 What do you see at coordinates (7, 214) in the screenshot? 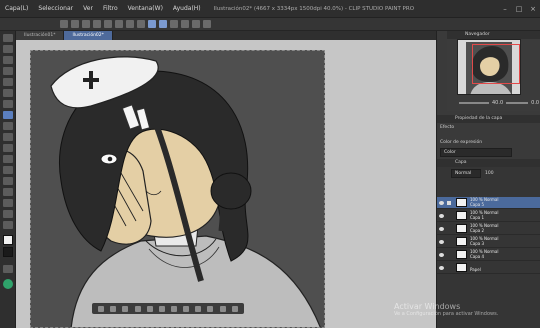
I see `figure-tool-icon` at bounding box center [7, 214].